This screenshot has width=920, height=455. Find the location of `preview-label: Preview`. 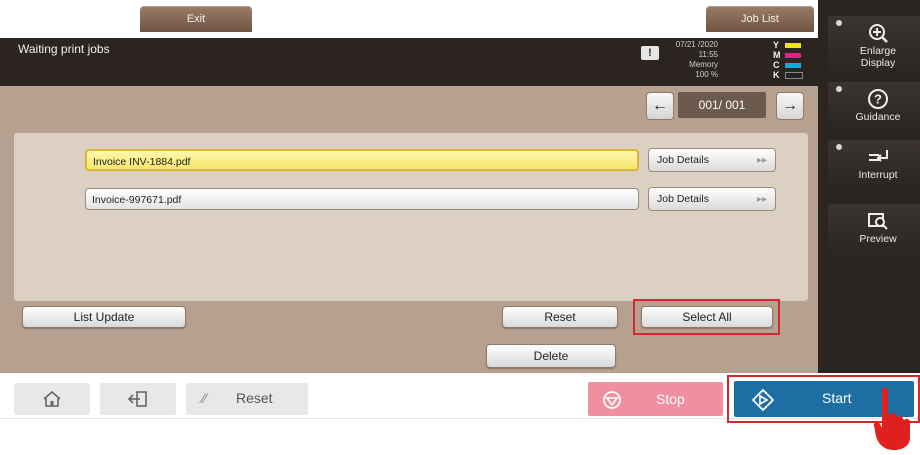

preview-label: Preview is located at coordinates (878, 239).